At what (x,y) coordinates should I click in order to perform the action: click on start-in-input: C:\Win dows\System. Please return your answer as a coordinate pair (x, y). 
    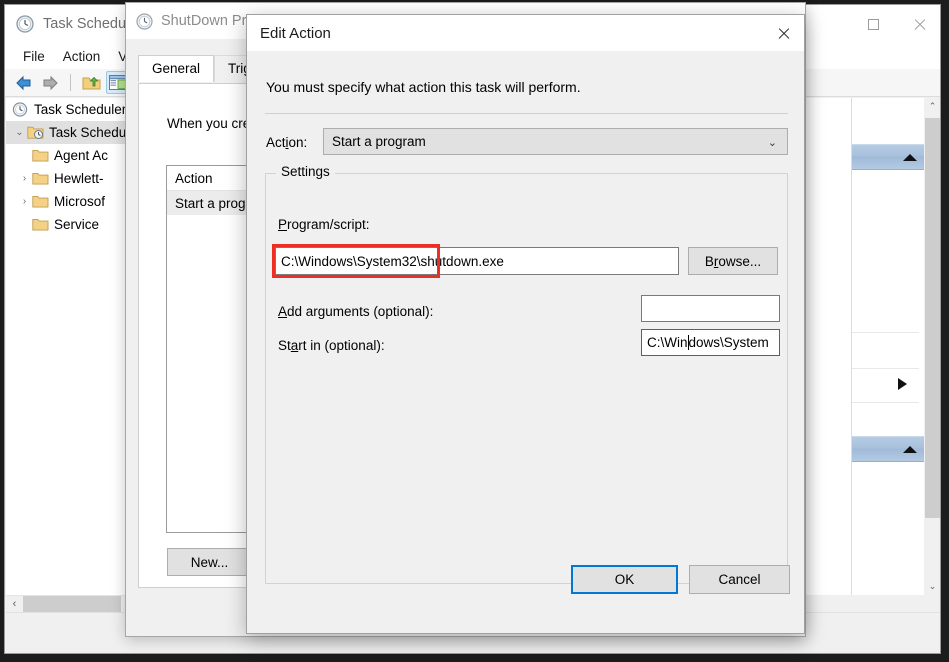
    Looking at the image, I should click on (710, 342).